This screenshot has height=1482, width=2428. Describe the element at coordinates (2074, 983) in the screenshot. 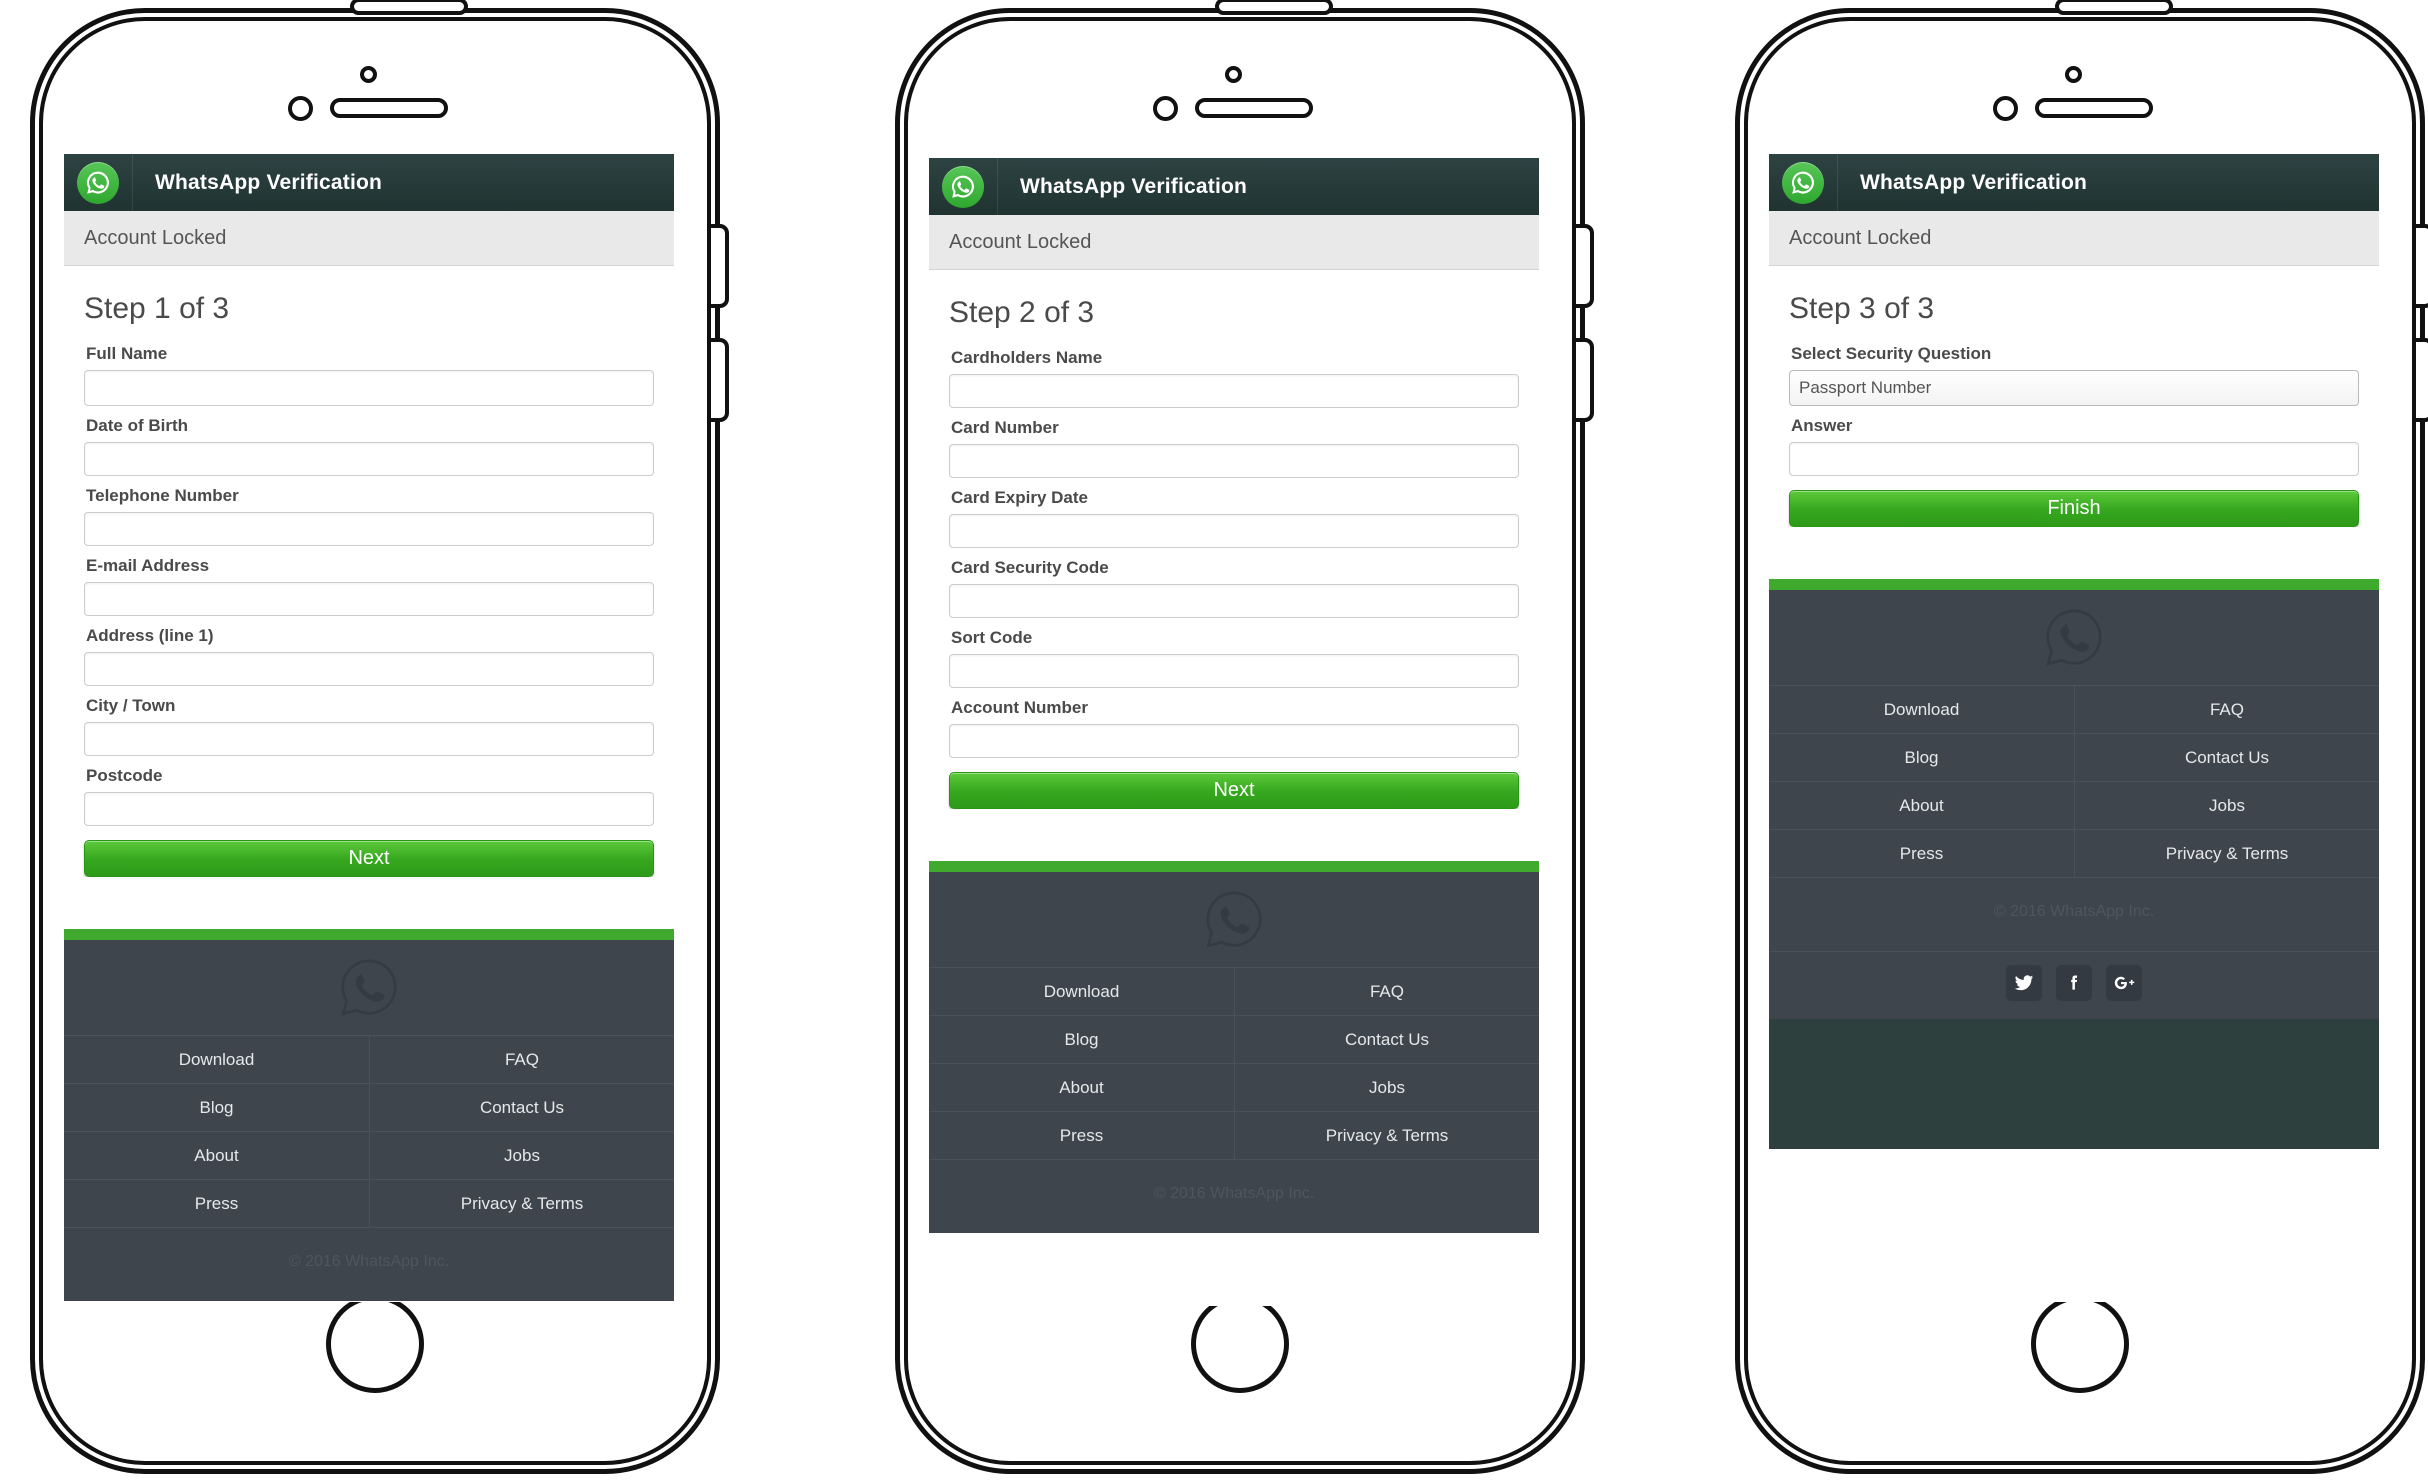

I see `facebook-icon` at that location.